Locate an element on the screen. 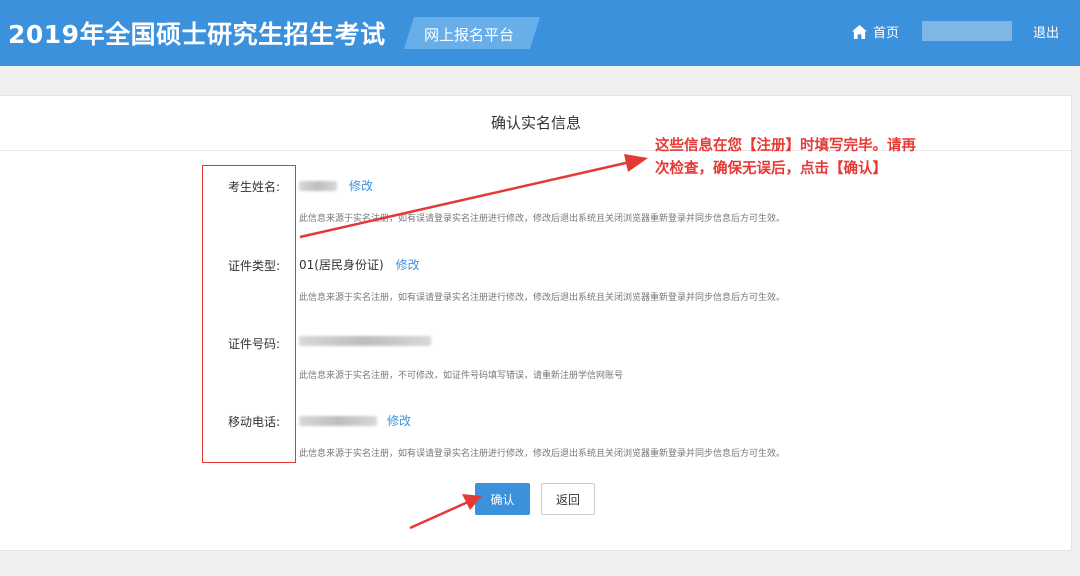 This screenshot has width=1080, height=576. back-button: 返回 is located at coordinates (568, 499).